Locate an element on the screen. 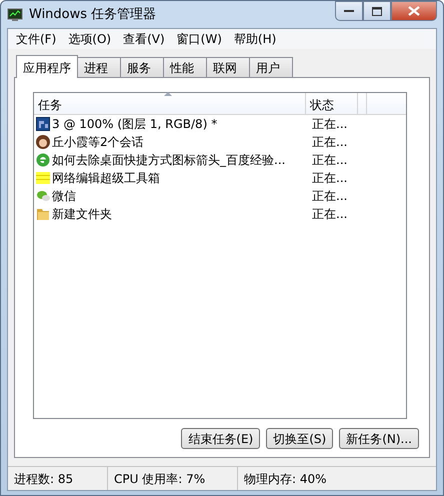 This screenshot has height=496, width=444. status-text: CPU 使用率: 7% is located at coordinates (173, 478).